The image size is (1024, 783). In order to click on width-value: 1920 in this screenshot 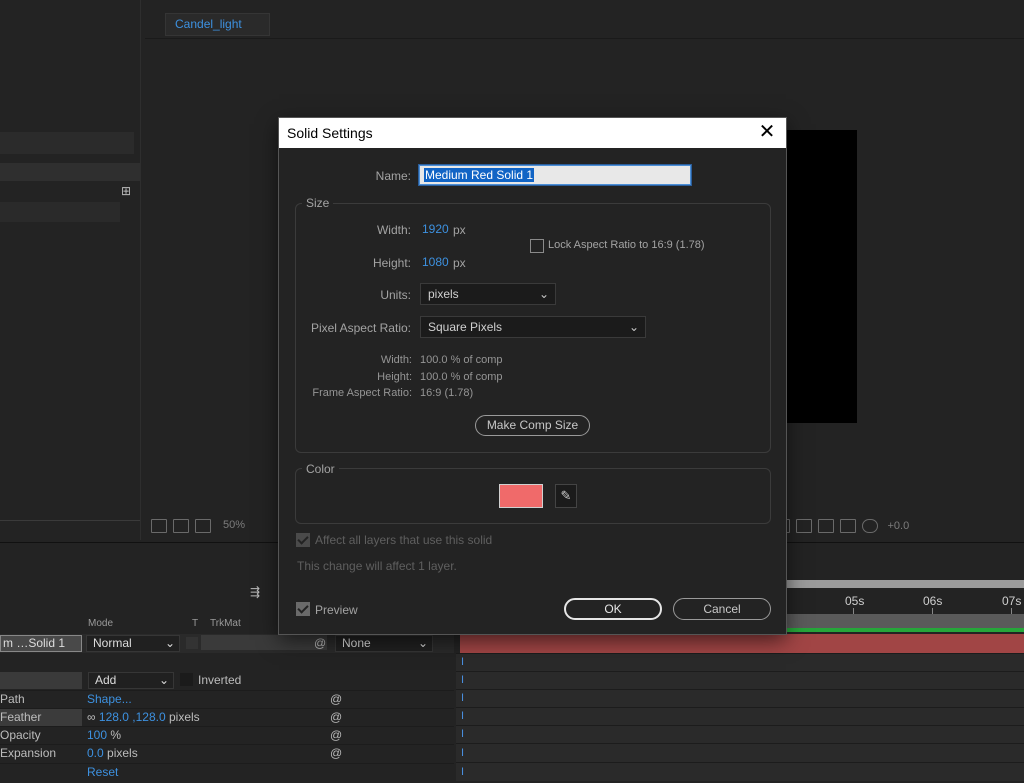, I will do `click(435, 229)`.